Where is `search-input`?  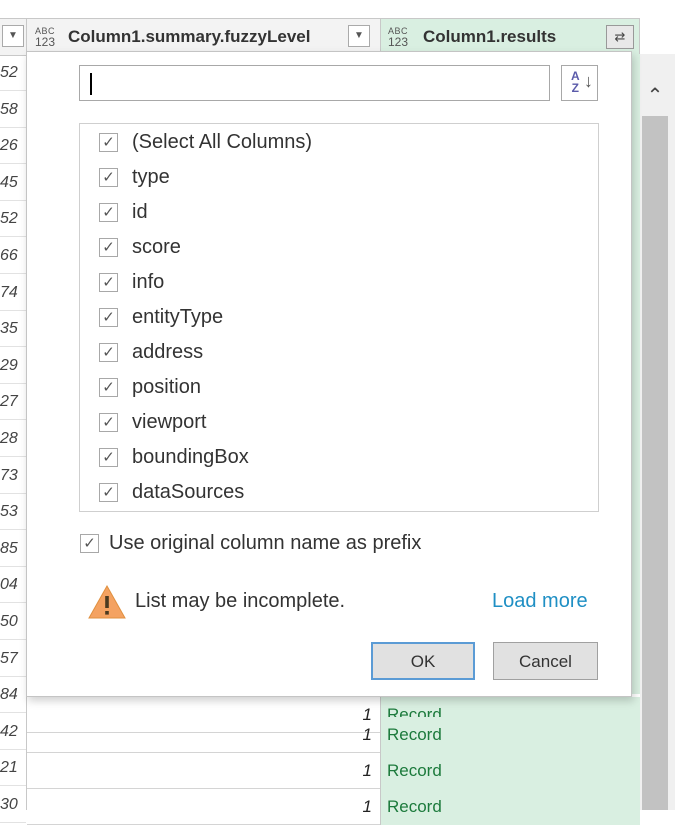
search-input is located at coordinates (314, 83).